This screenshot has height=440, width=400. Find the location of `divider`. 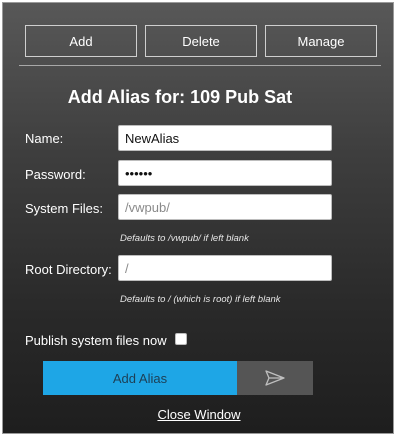

divider is located at coordinates (200, 65).